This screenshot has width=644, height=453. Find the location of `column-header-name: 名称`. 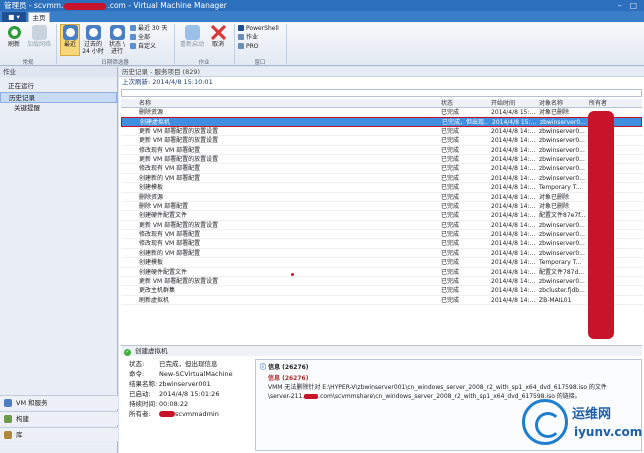

column-header-name: 名称 is located at coordinates (288, 103).